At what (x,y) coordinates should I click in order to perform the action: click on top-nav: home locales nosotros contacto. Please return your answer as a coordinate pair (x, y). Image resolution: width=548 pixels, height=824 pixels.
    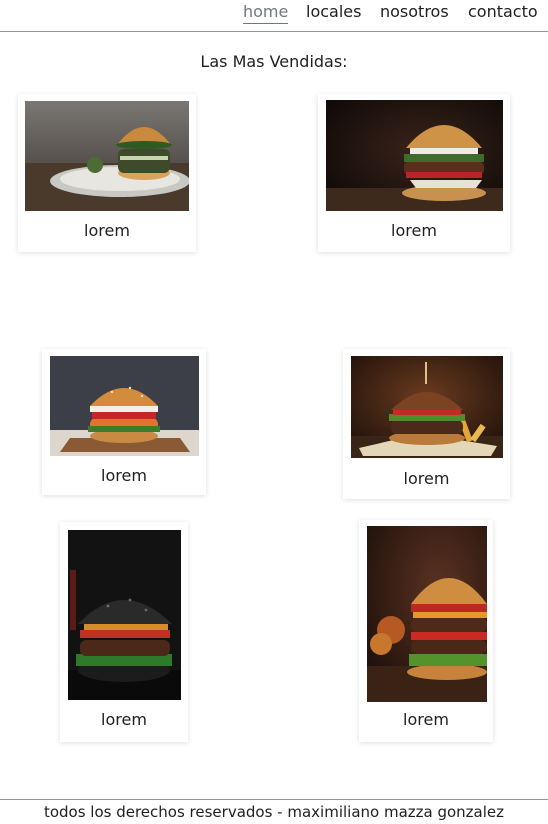
    Looking at the image, I should click on (274, 16).